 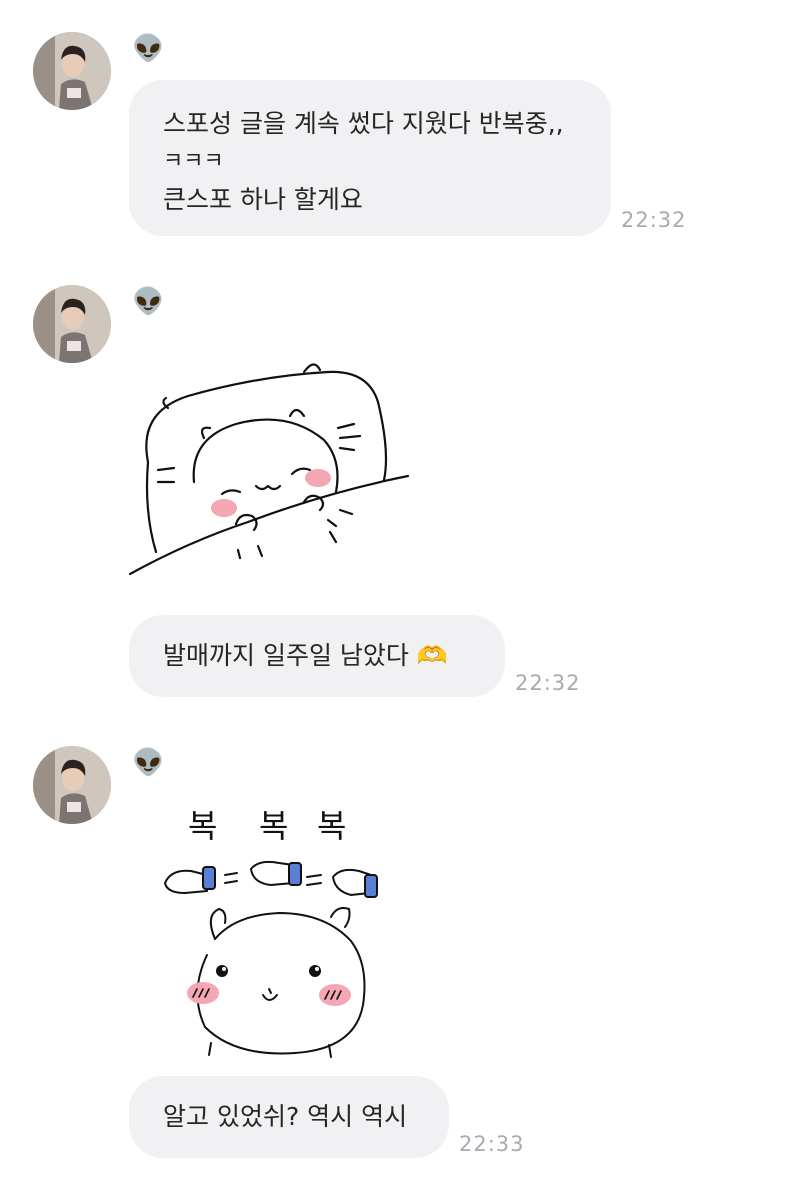 I want to click on message-timestamp: 22:33, so click(x=492, y=1144).